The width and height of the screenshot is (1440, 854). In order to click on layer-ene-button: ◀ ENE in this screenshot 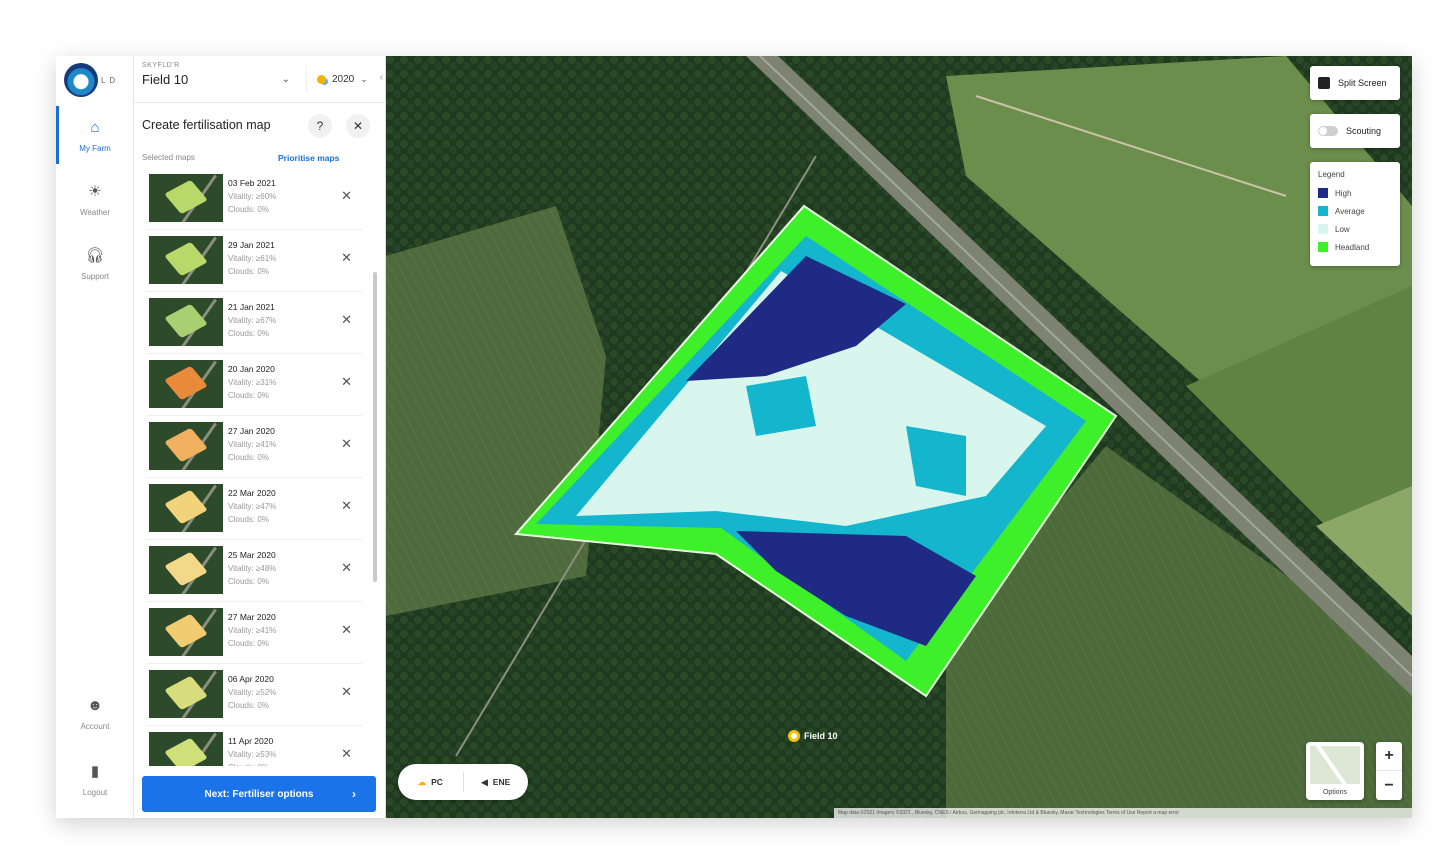, I will do `click(496, 782)`.